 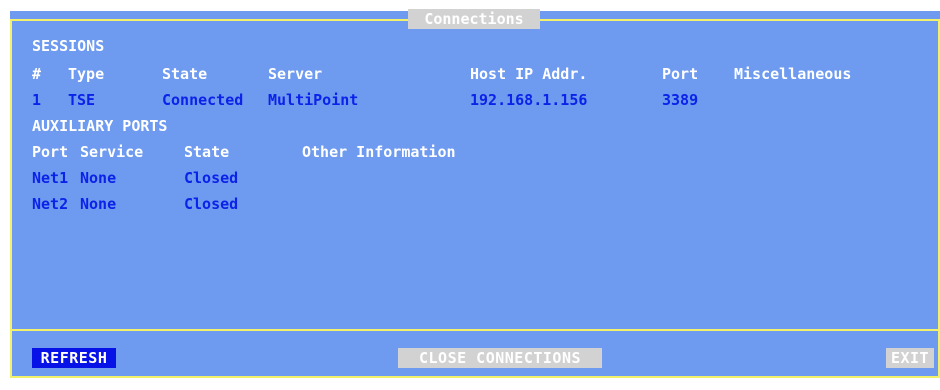 I want to click on aux-port-name: Net2, so click(x=50, y=204).